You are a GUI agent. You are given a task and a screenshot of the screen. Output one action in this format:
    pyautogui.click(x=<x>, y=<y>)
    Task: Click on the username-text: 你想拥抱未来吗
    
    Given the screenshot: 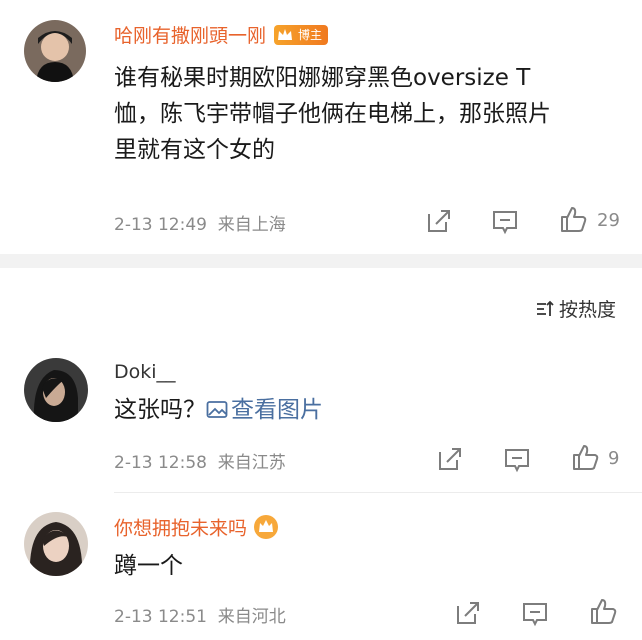 What is the action you would take?
    pyautogui.click(x=180, y=529)
    